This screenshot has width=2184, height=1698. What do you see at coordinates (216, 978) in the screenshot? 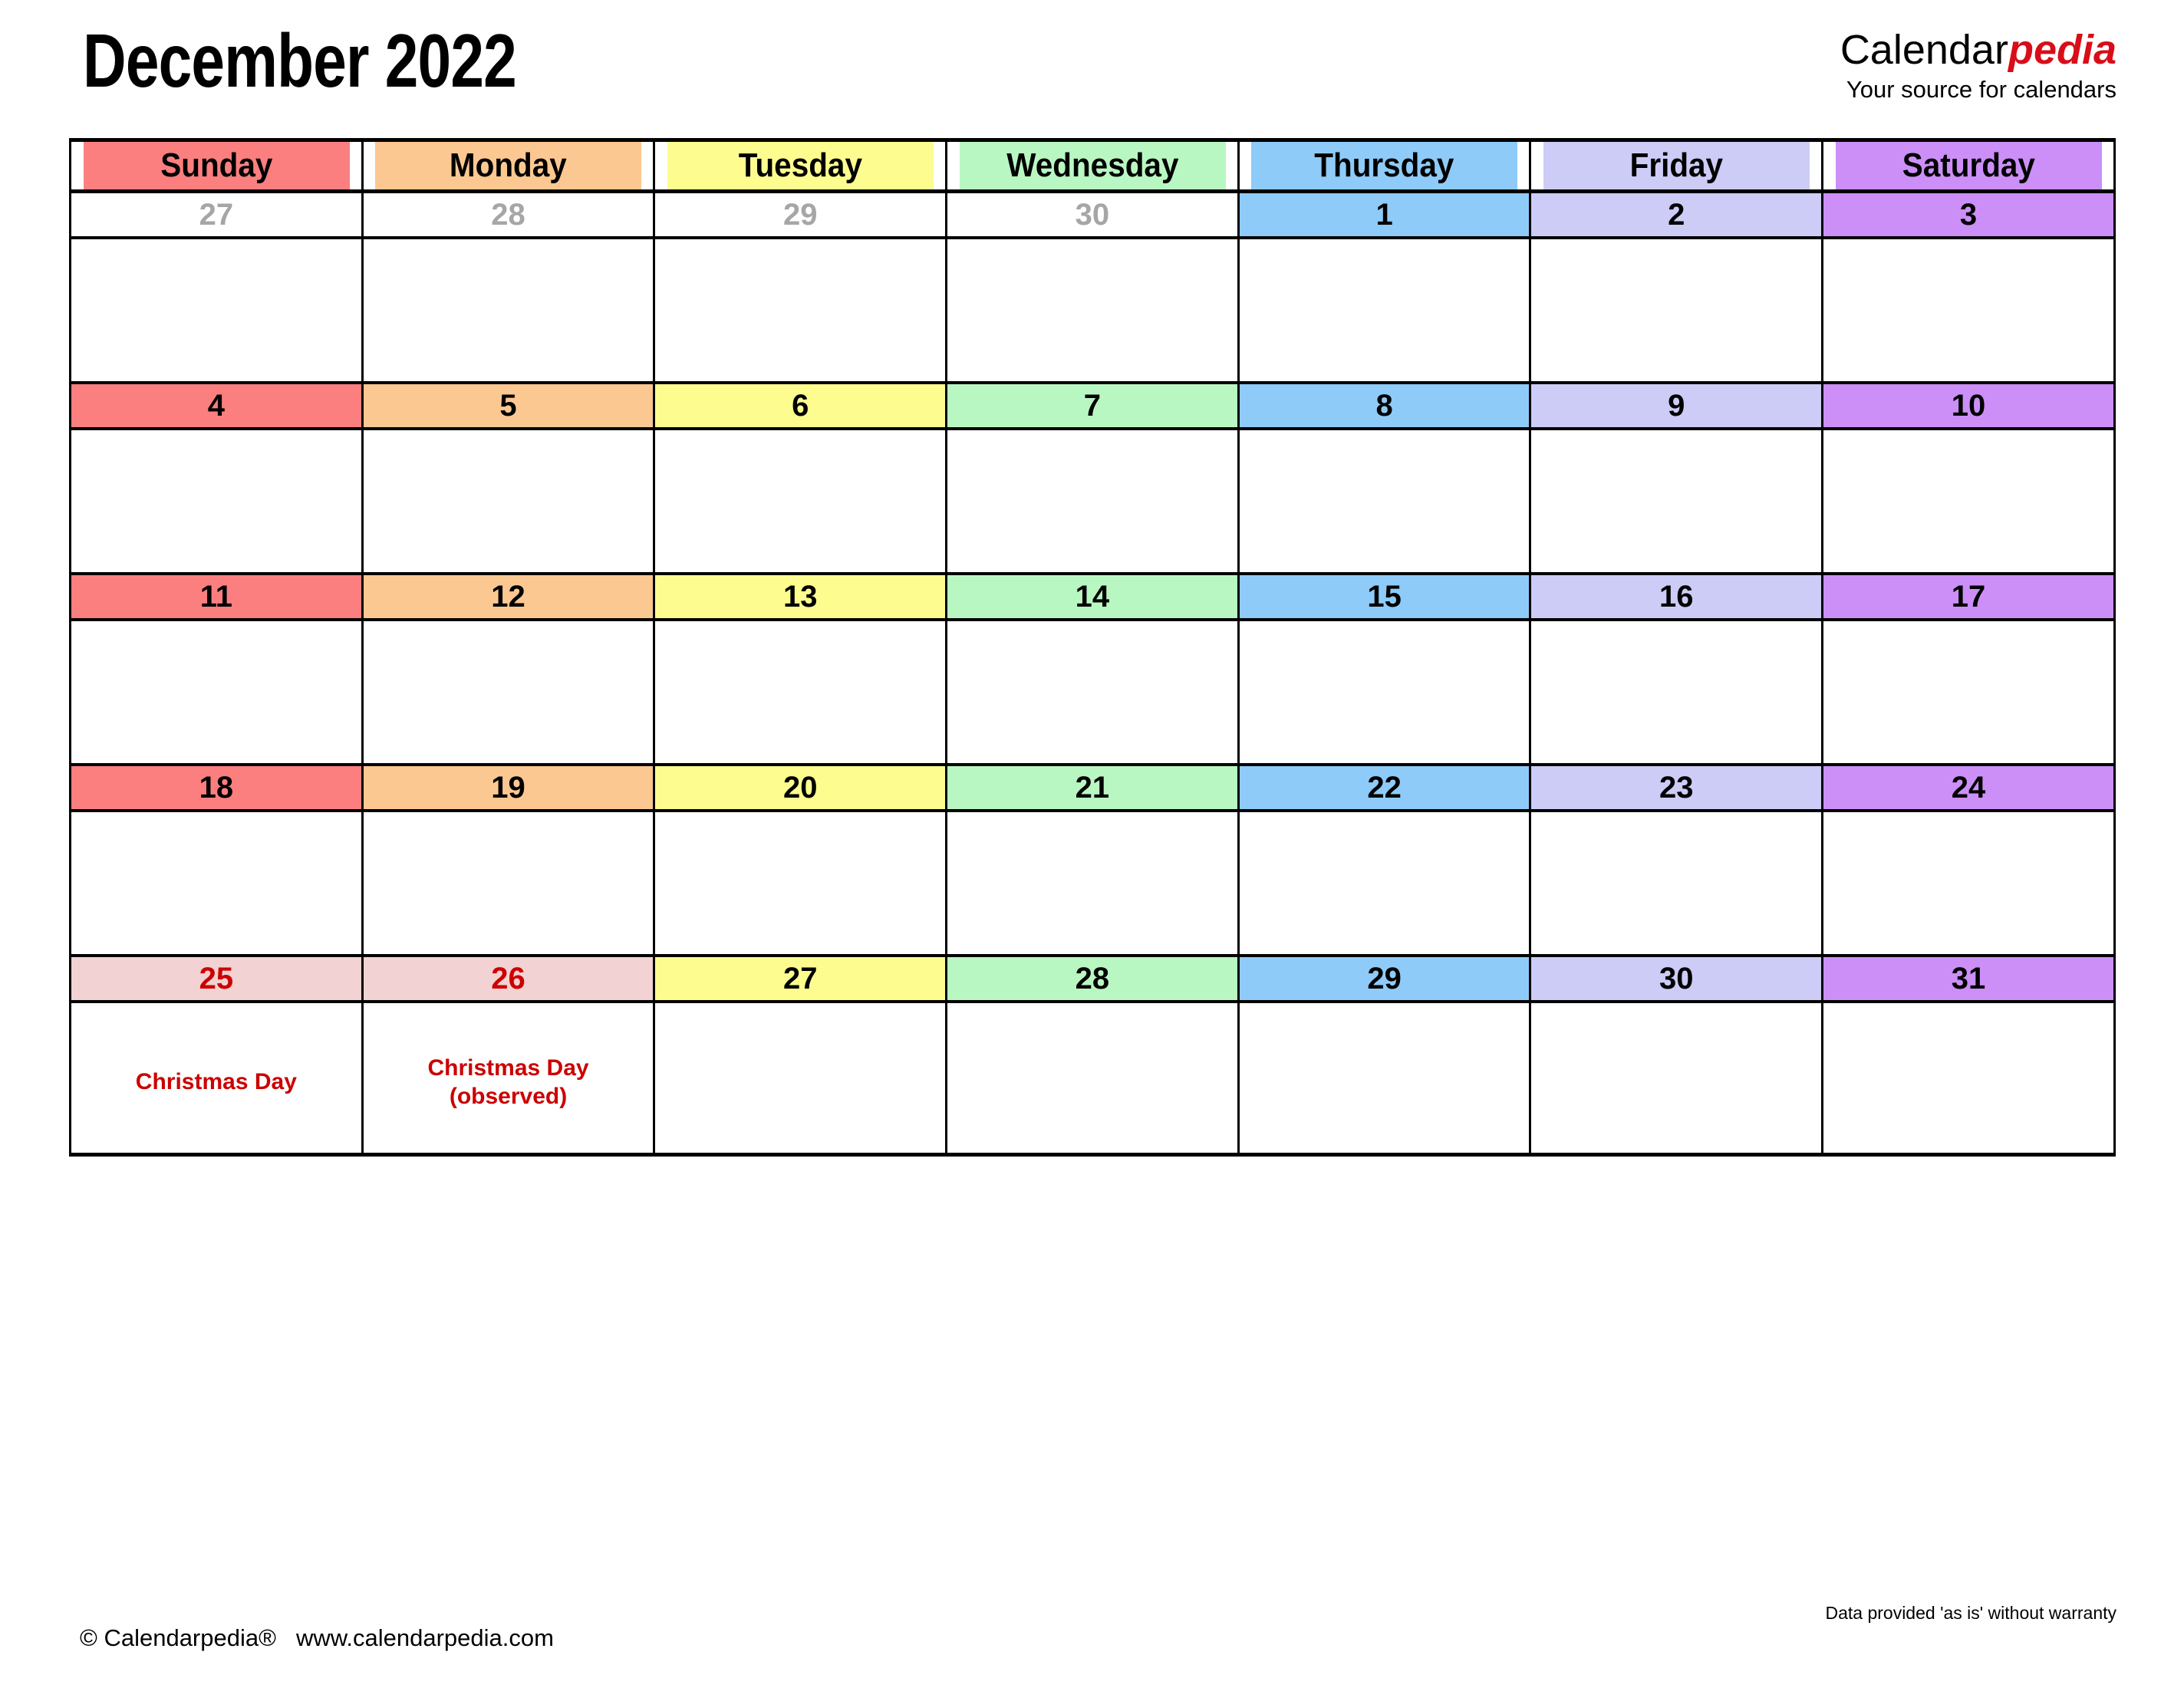
I see `day-number-cell: 25` at bounding box center [216, 978].